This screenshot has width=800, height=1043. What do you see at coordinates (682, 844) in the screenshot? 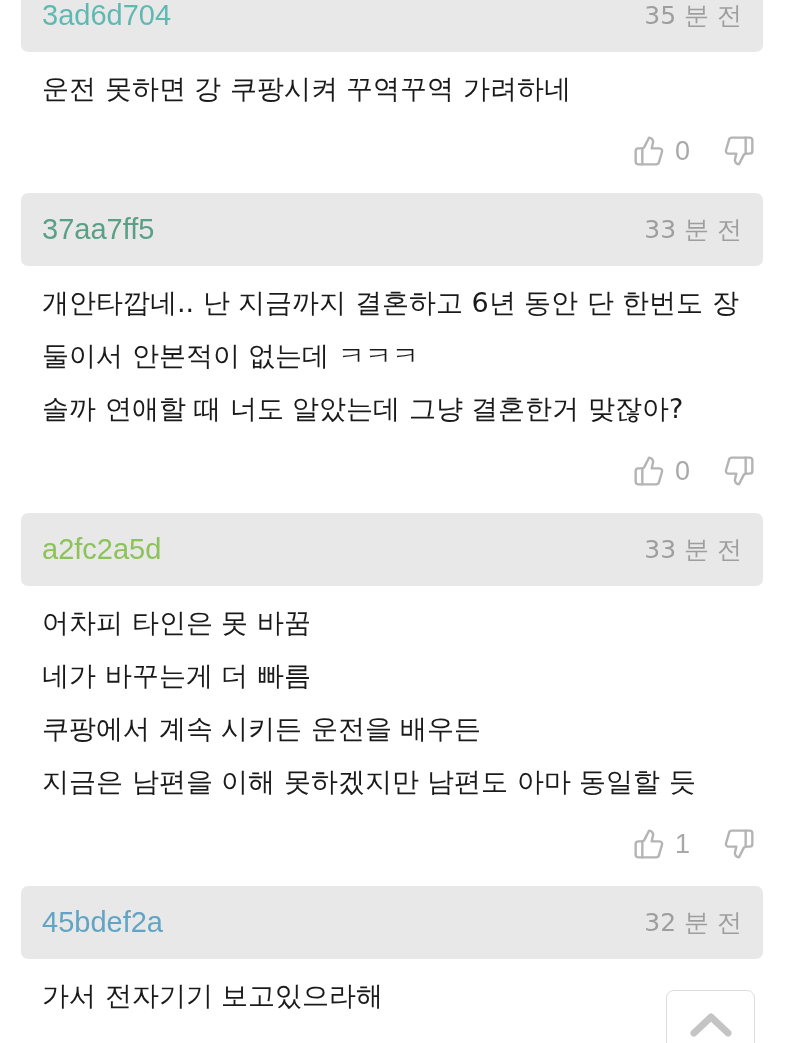
I see `like-count: 1` at bounding box center [682, 844].